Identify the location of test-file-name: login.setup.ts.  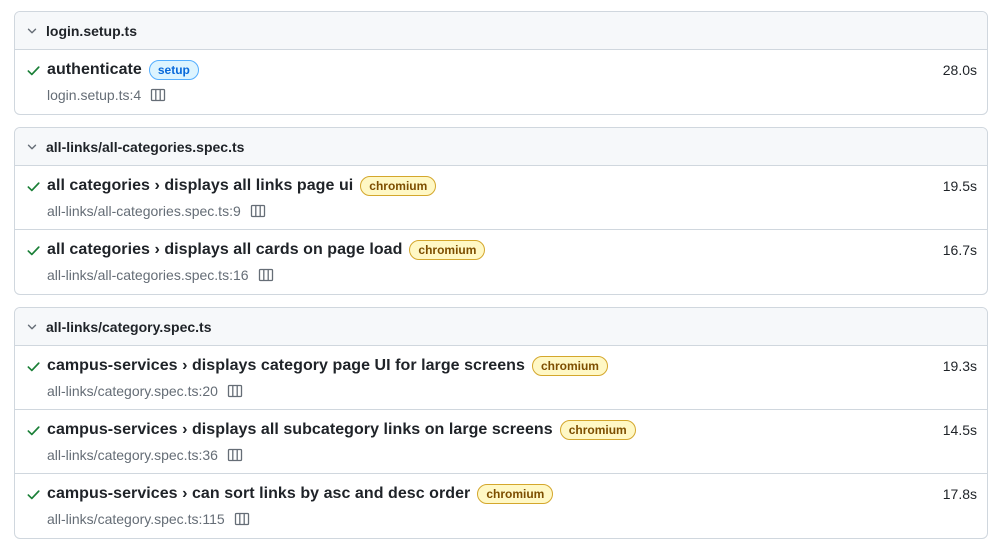
(91, 30).